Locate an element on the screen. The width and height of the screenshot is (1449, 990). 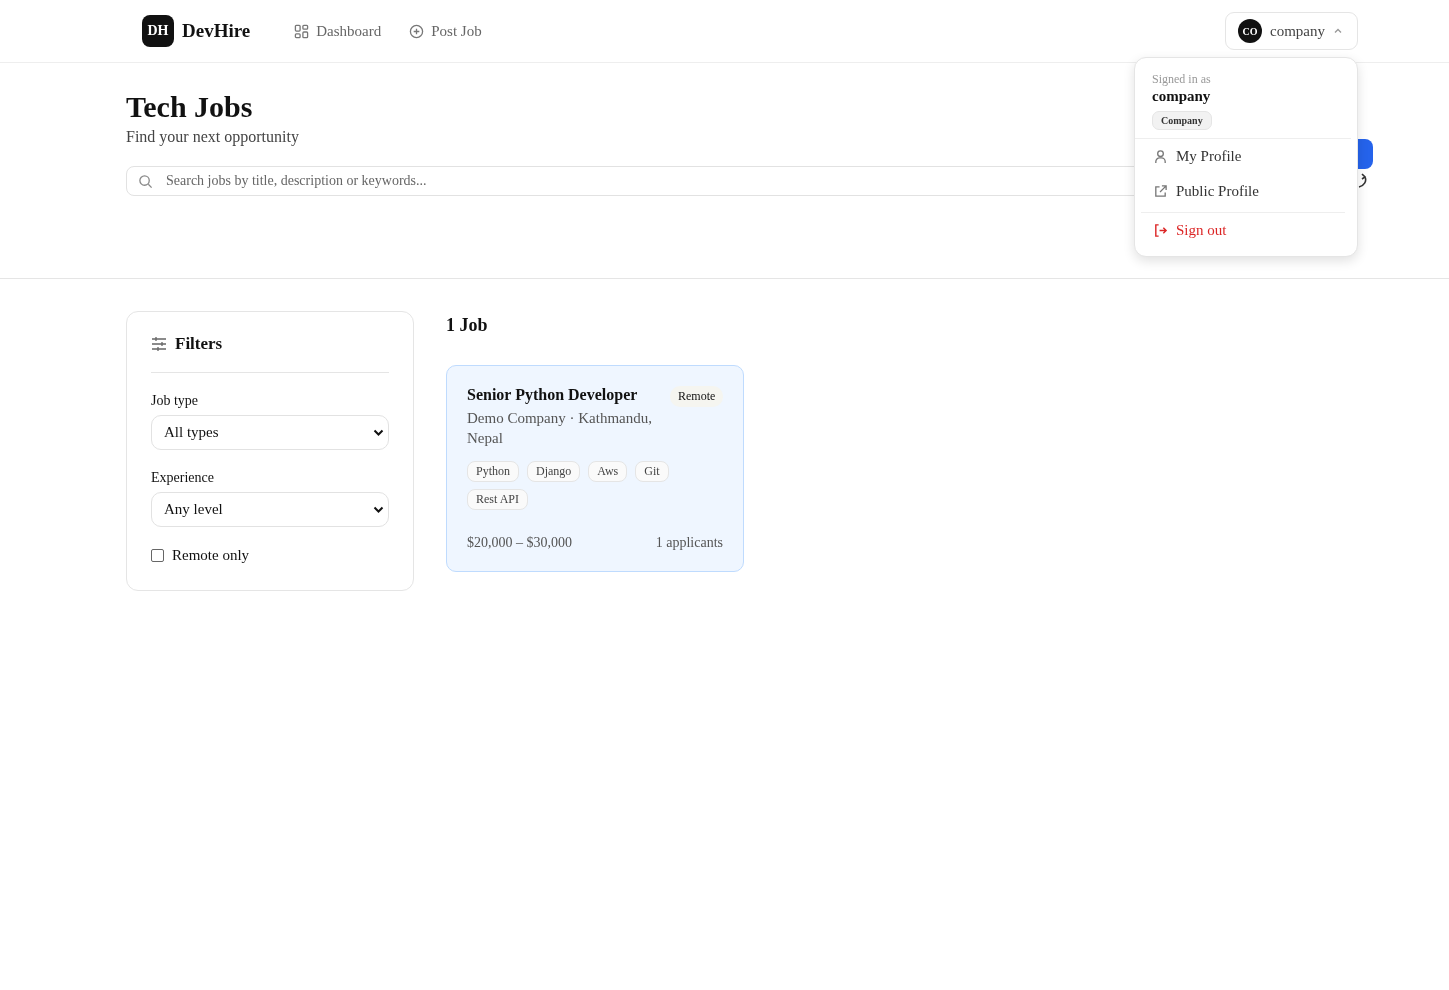
checkbox is located at coordinates (157, 555).